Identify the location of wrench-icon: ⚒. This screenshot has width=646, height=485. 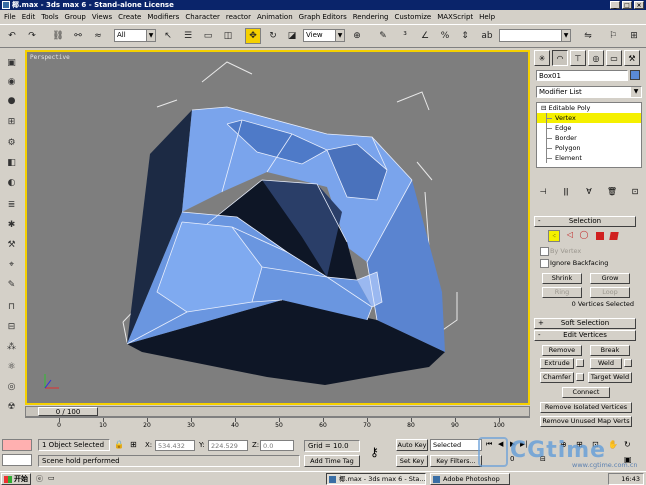
(11, 245).